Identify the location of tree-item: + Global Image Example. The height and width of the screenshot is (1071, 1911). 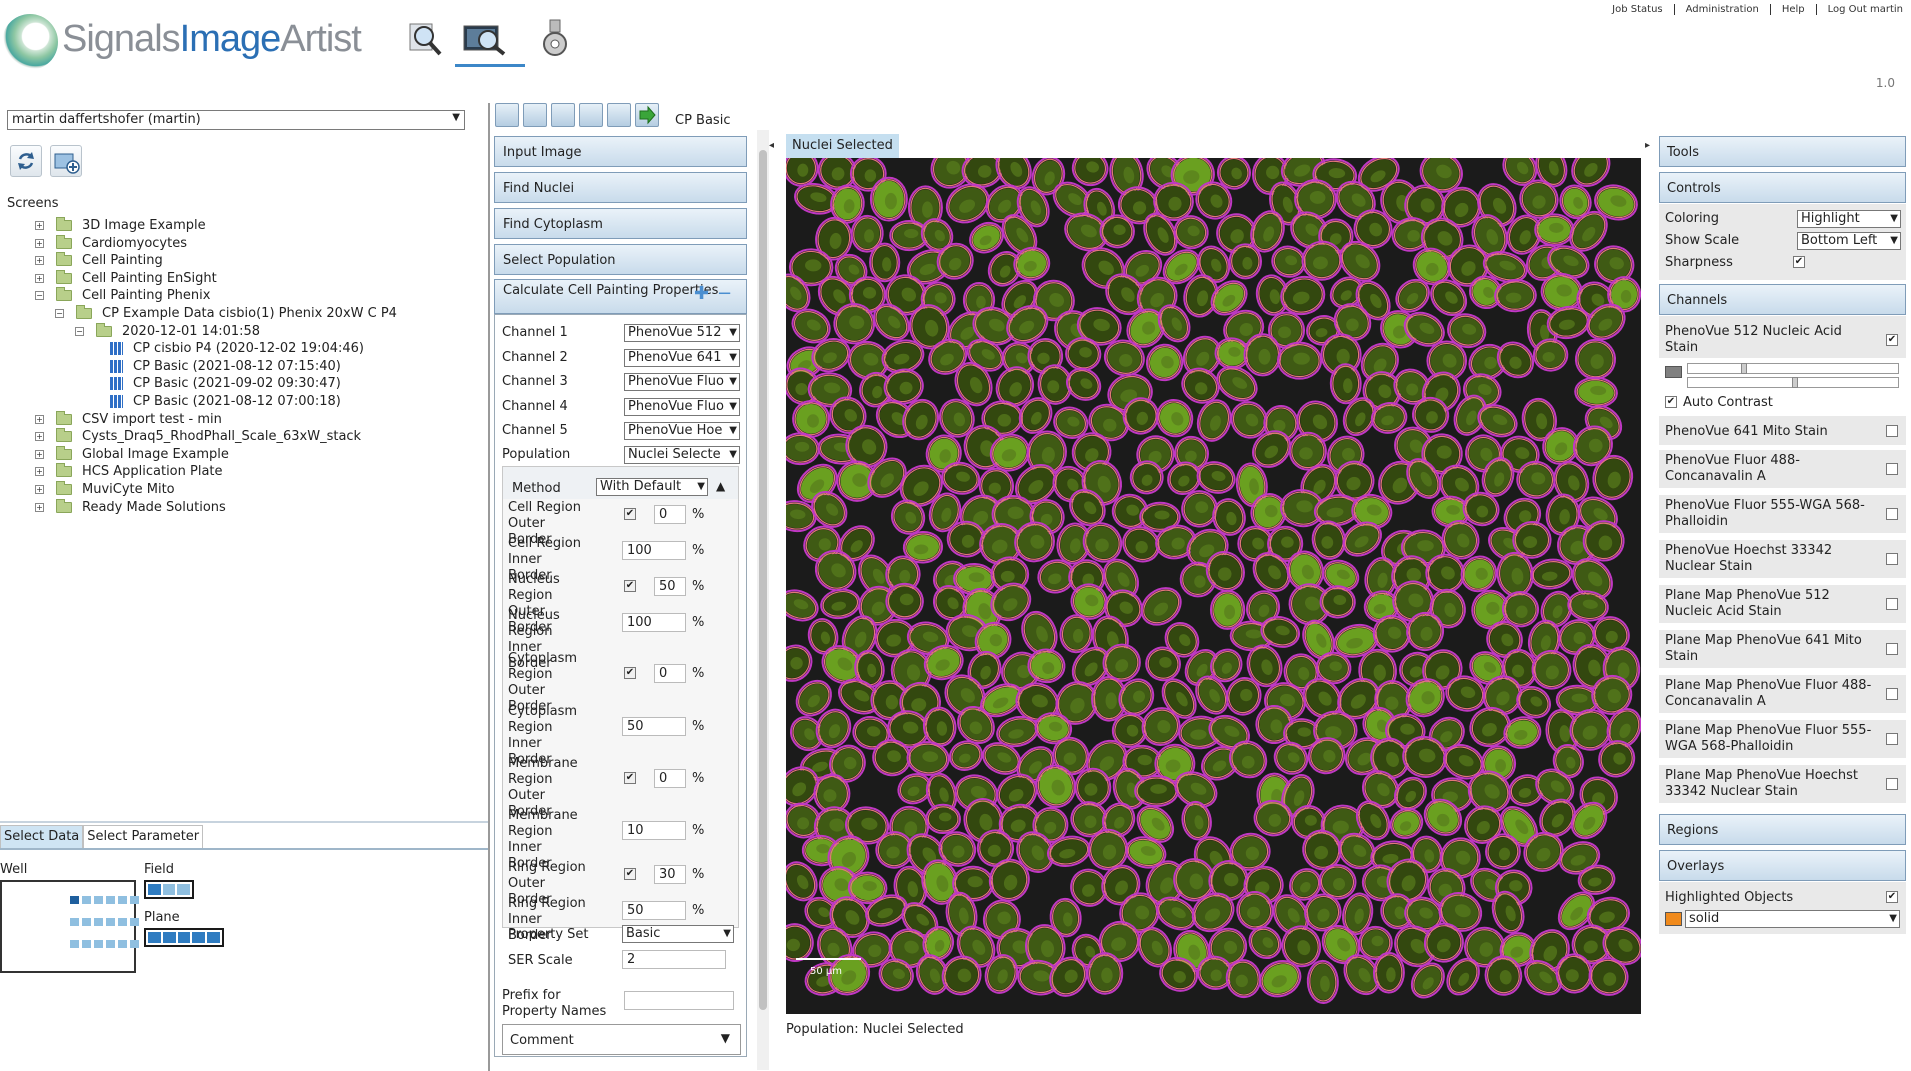
(132, 454).